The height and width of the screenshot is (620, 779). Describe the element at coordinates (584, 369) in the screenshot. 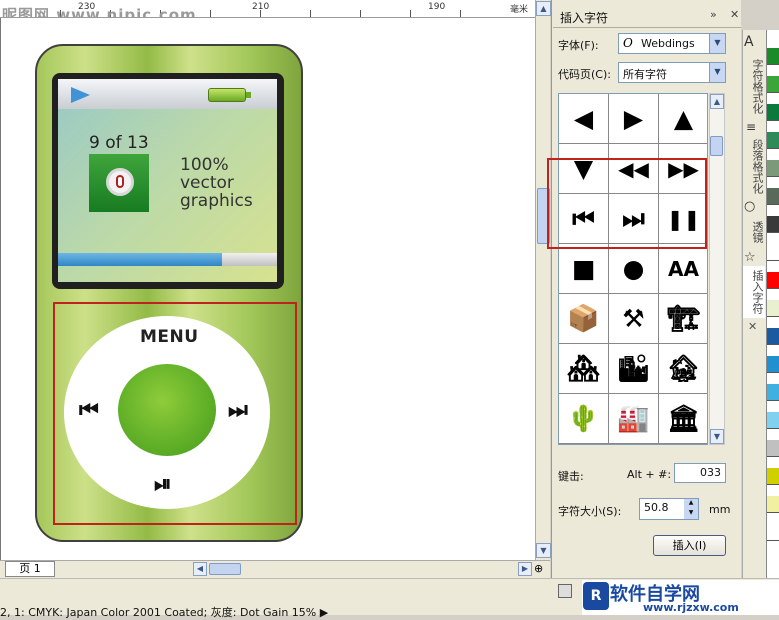

I see `glyph-cell: 🏘` at that location.